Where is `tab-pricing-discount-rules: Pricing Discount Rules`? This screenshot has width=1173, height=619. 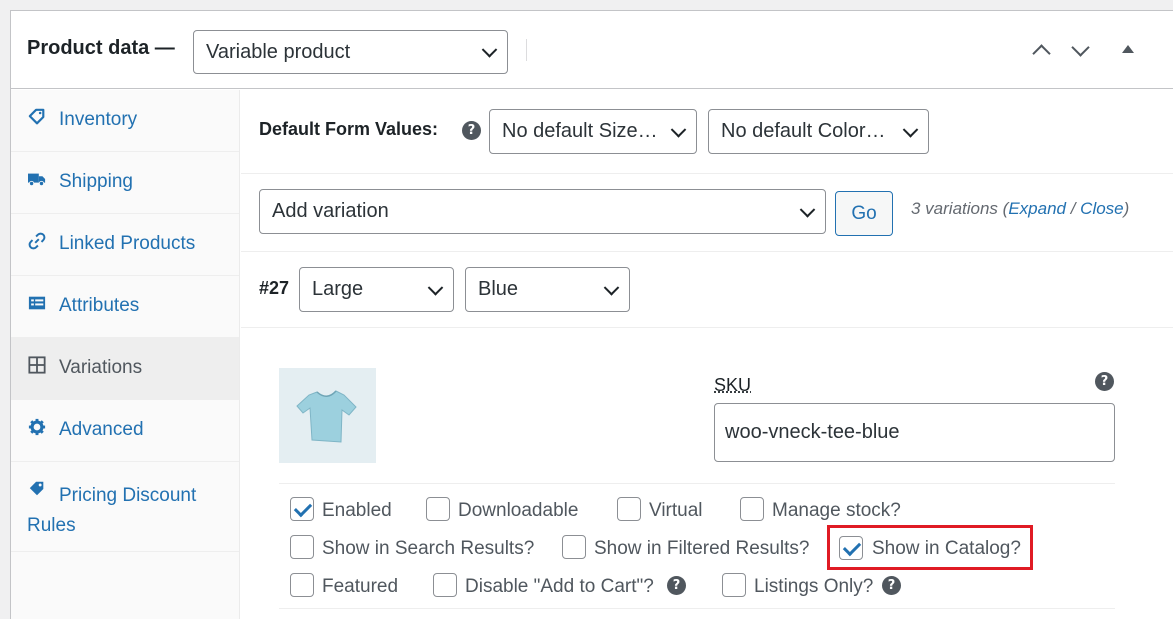
tab-pricing-discount-rules: Pricing Discount Rules is located at coordinates (125, 507).